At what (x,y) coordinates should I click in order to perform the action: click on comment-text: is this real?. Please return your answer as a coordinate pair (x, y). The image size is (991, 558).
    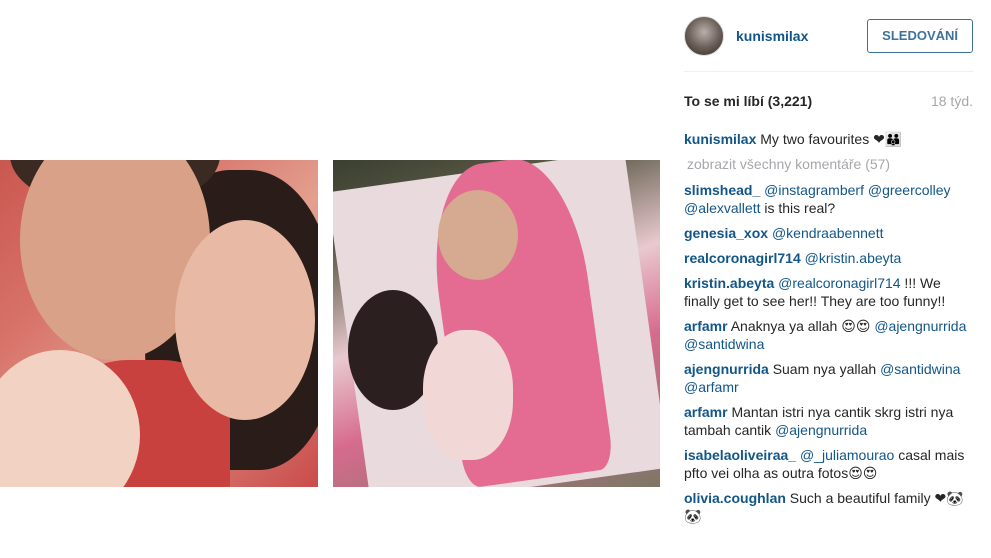
    Looking at the image, I should click on (798, 208).